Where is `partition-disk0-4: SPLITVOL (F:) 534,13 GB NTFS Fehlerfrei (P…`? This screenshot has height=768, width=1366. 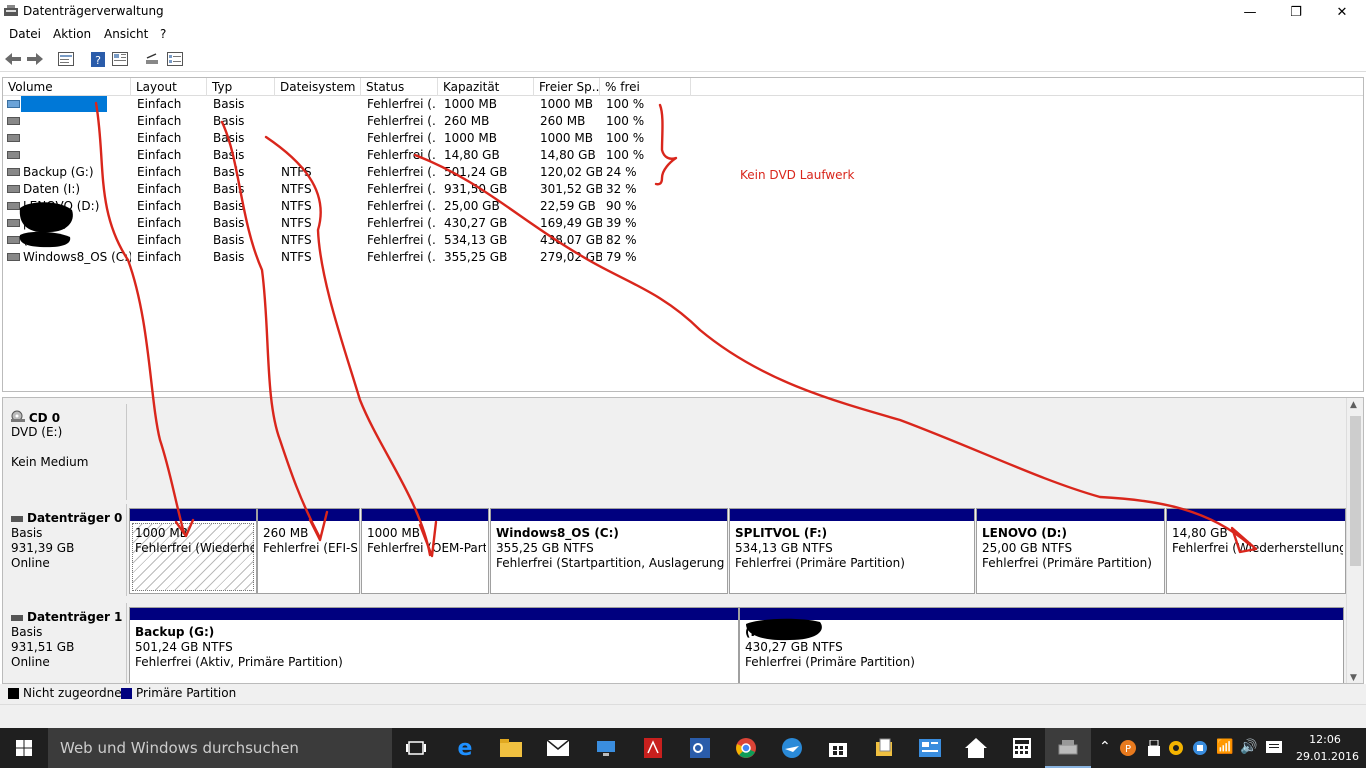
partition-disk0-4: SPLITVOL (F:) 534,13 GB NTFS Fehlerfrei (P… is located at coordinates (852, 551).